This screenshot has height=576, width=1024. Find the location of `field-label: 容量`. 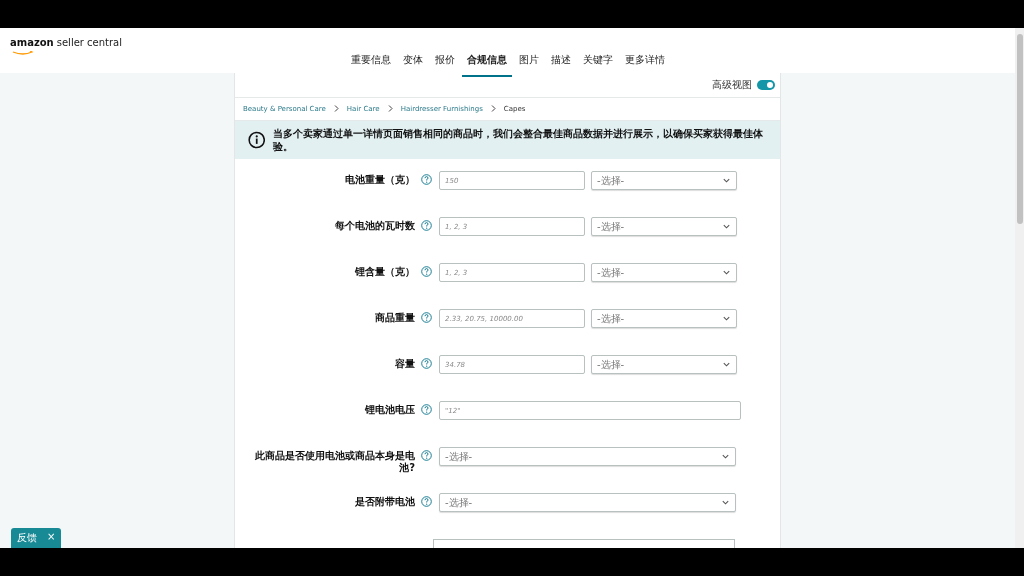

field-label: 容量 is located at coordinates (404, 364).